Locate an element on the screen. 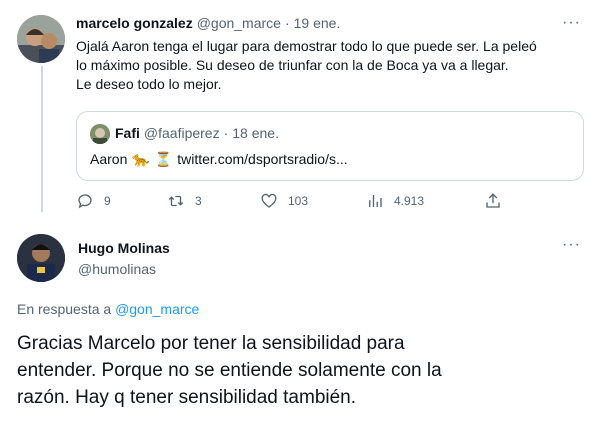 This screenshot has width=602, height=424. author-name: Hugo Molinas is located at coordinates (124, 248).